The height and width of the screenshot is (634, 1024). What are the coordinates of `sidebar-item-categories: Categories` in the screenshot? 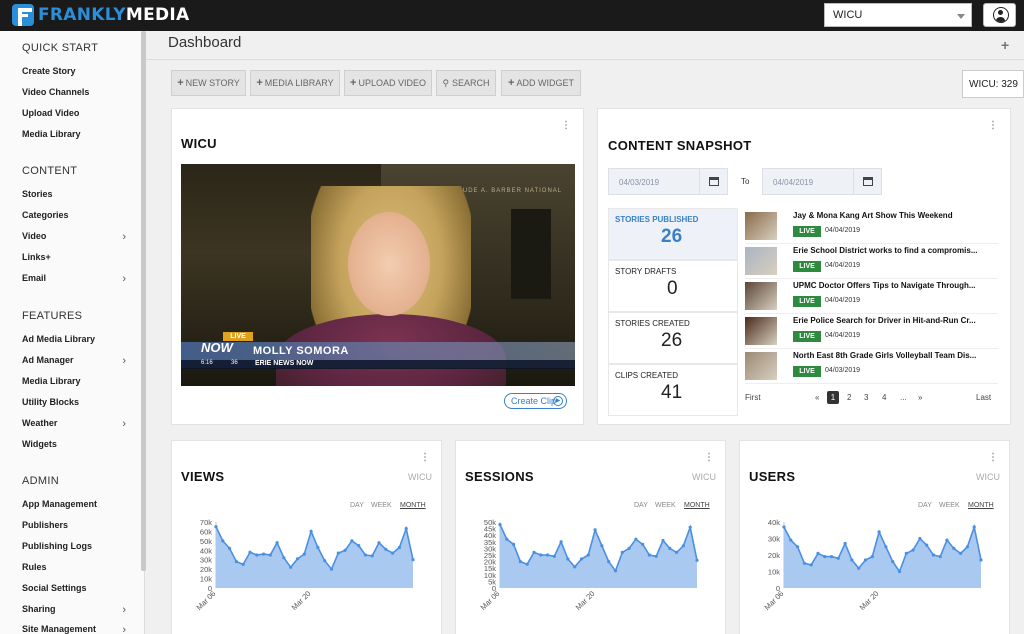 It's located at (76, 215).